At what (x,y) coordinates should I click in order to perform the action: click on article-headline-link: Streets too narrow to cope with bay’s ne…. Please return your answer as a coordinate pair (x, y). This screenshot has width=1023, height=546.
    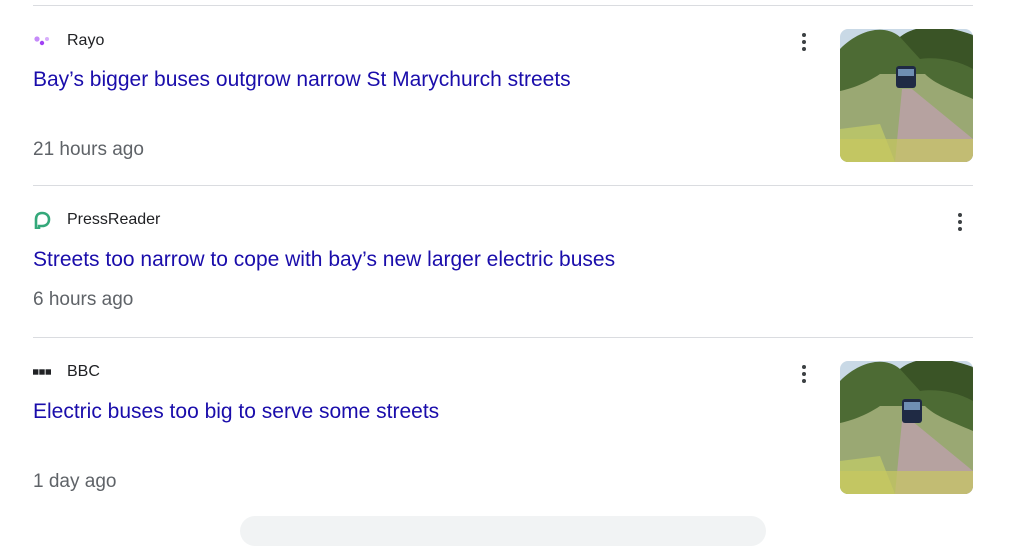
    Looking at the image, I should click on (324, 260).